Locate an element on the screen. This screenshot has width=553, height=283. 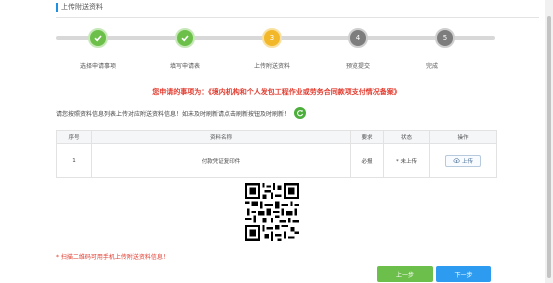
refresh-button is located at coordinates (300, 113).